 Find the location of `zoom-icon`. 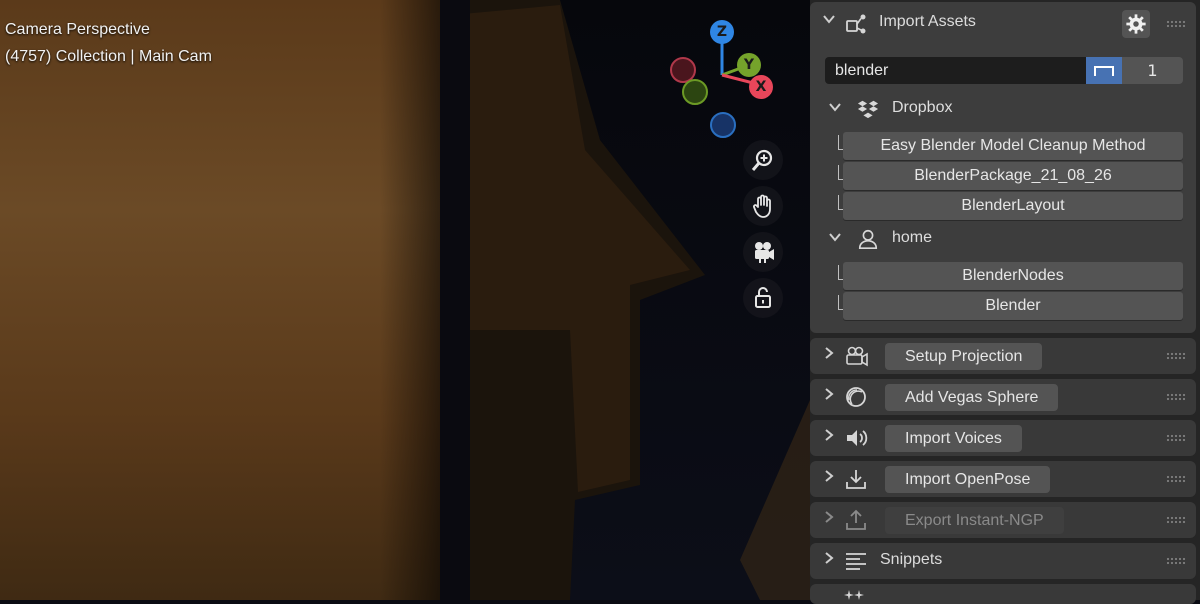

zoom-icon is located at coordinates (762, 160).